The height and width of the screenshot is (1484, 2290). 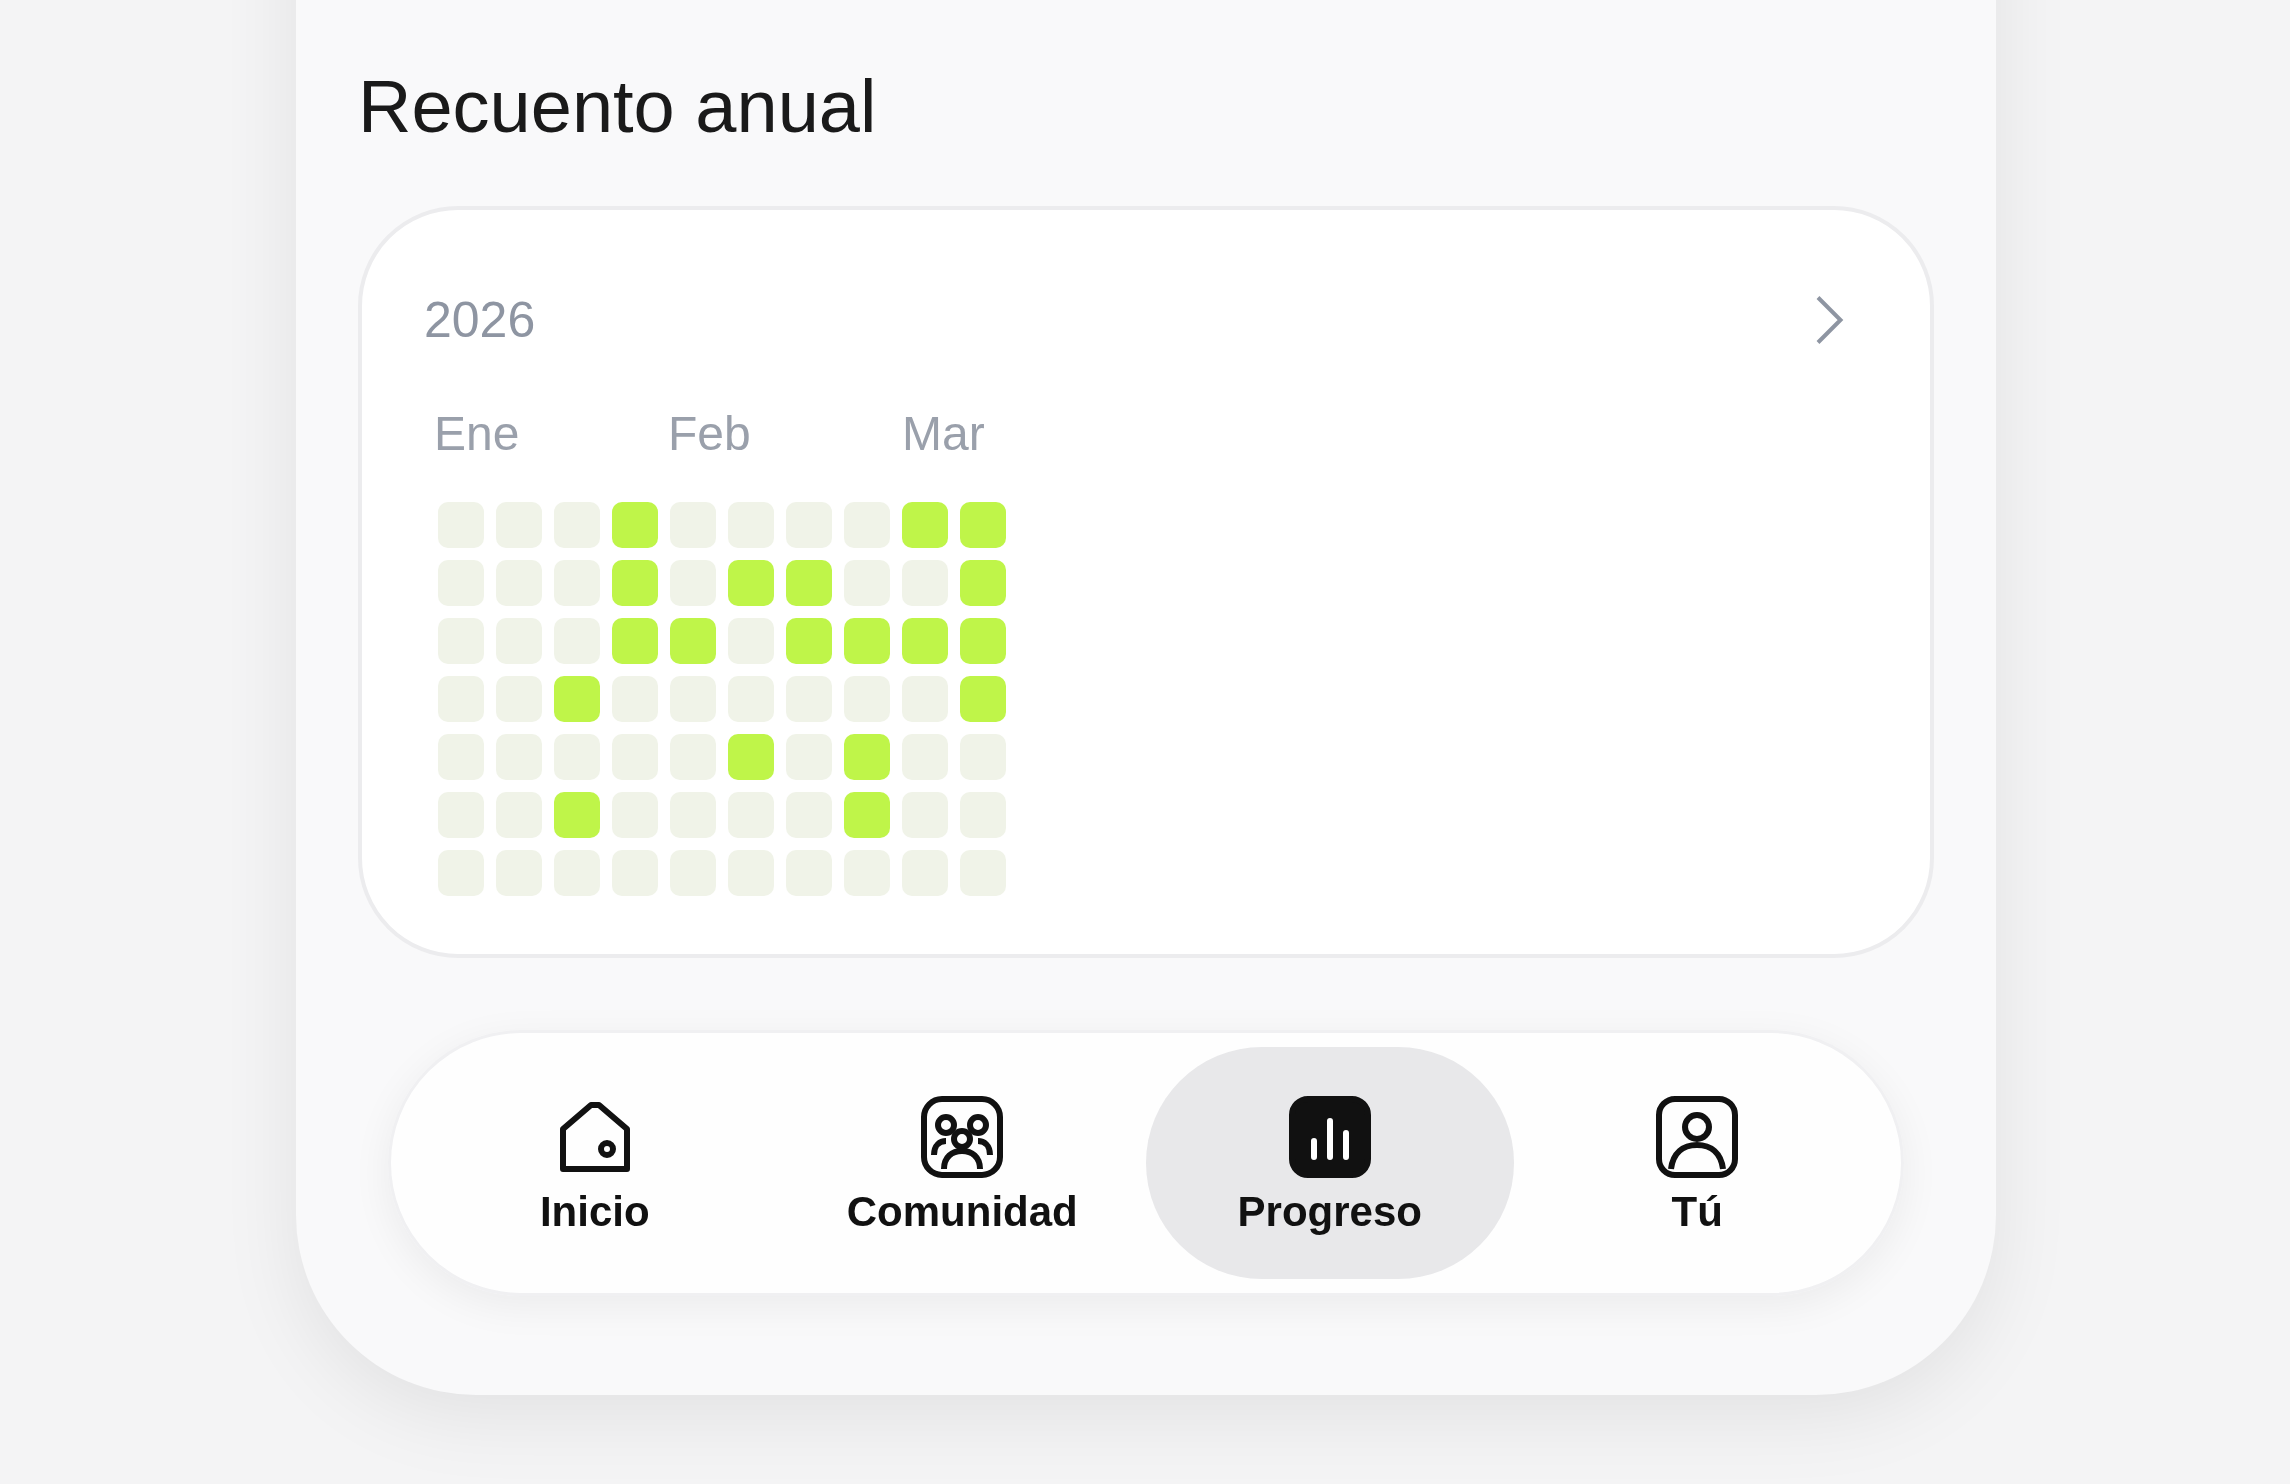 What do you see at coordinates (618, 107) in the screenshot?
I see `section-title: Recuento anual` at bounding box center [618, 107].